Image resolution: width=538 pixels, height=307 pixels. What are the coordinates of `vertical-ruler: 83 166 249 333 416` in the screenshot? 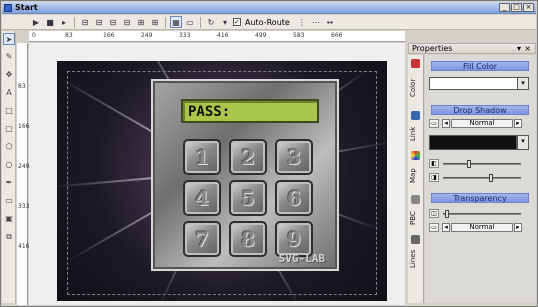 It's located at (23, 174).